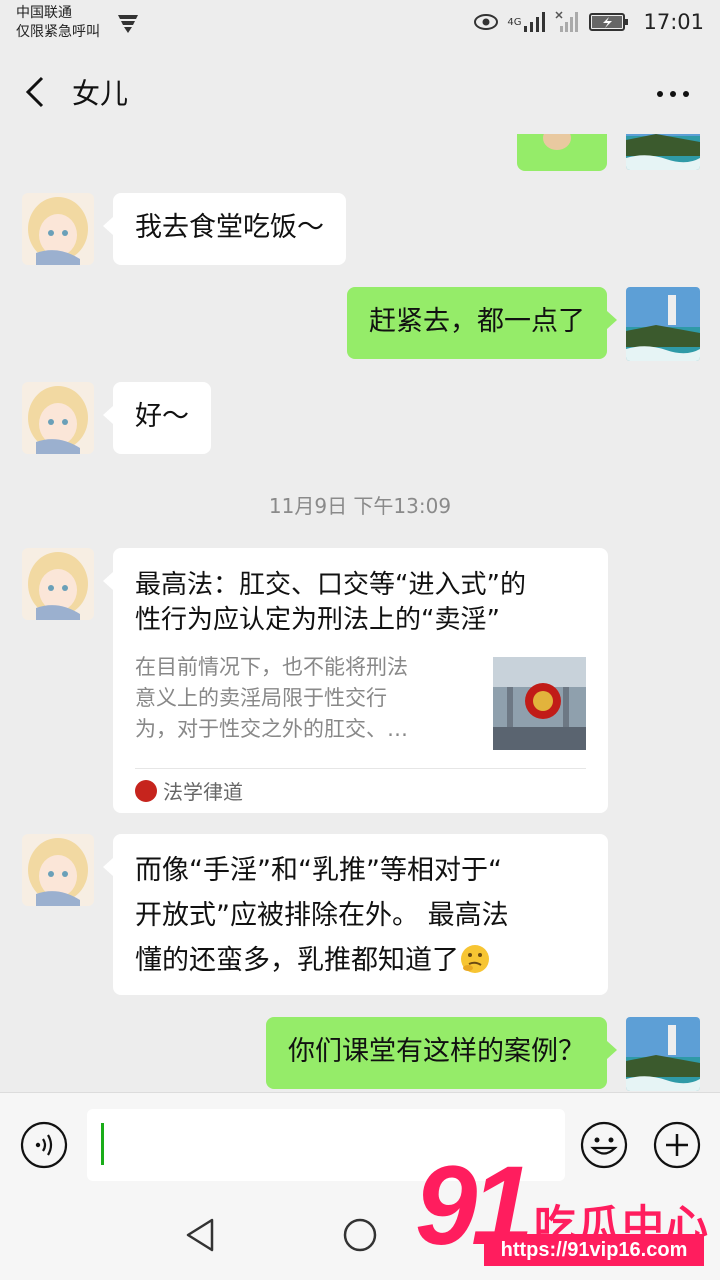  What do you see at coordinates (203, 792) in the screenshot?
I see `source-name: 法学律道` at bounding box center [203, 792].